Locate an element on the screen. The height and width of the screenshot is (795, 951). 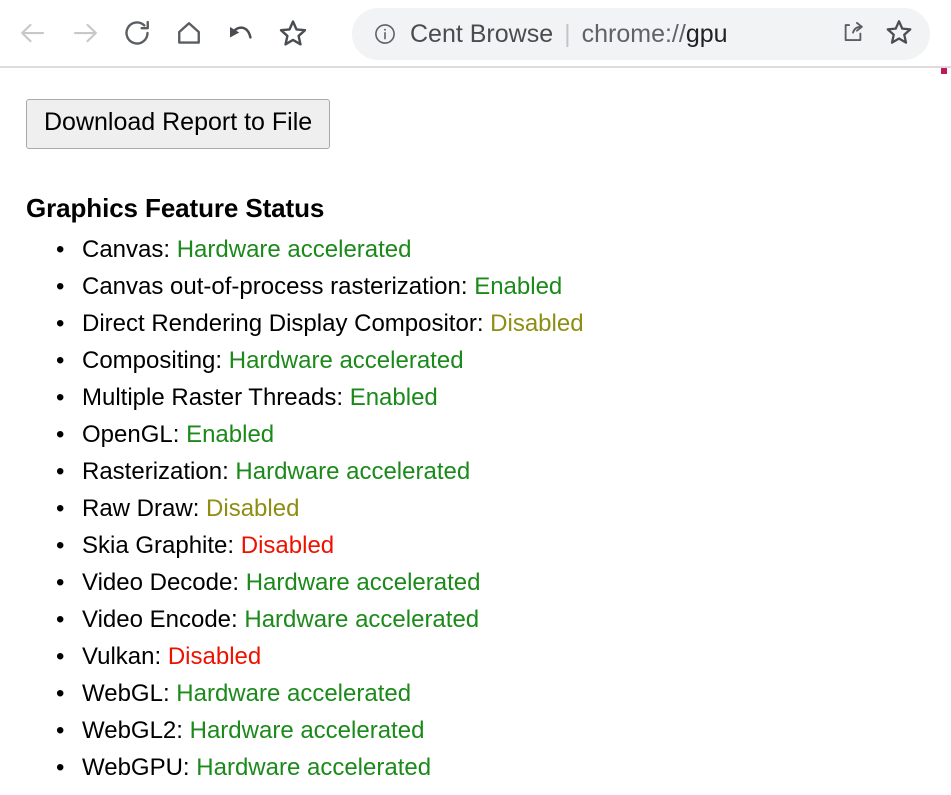
info-circle-icon is located at coordinates (385, 34).